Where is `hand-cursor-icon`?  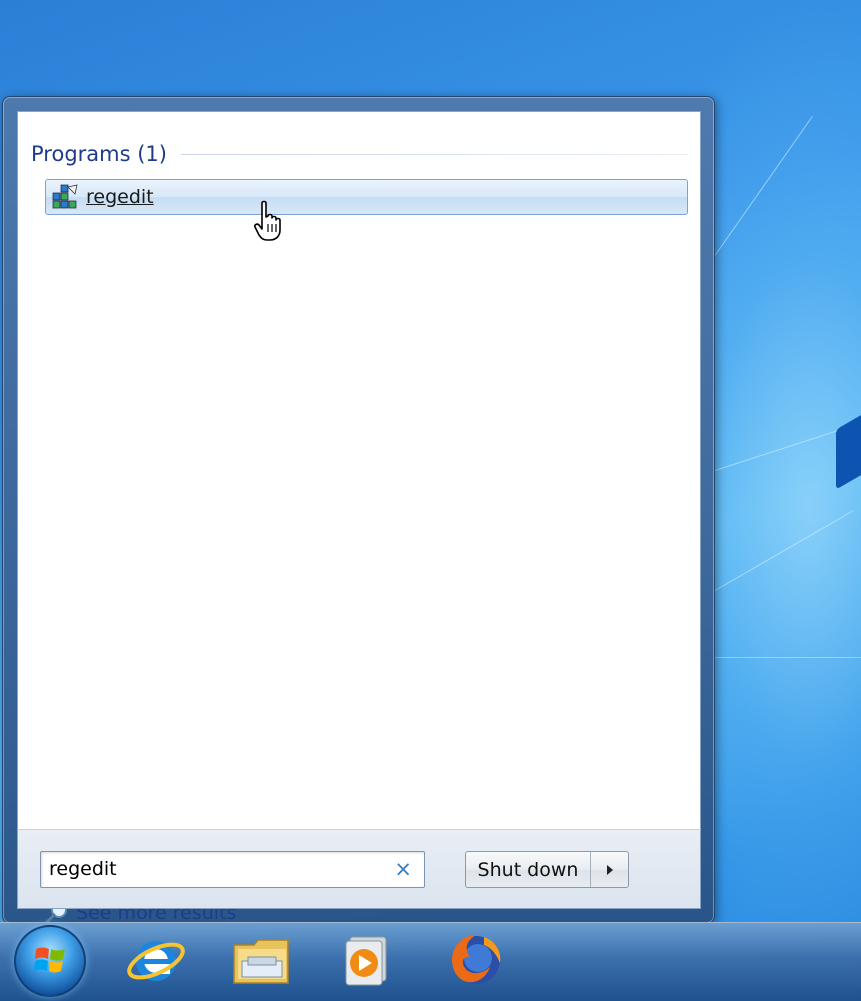
hand-cursor-icon is located at coordinates (267, 220).